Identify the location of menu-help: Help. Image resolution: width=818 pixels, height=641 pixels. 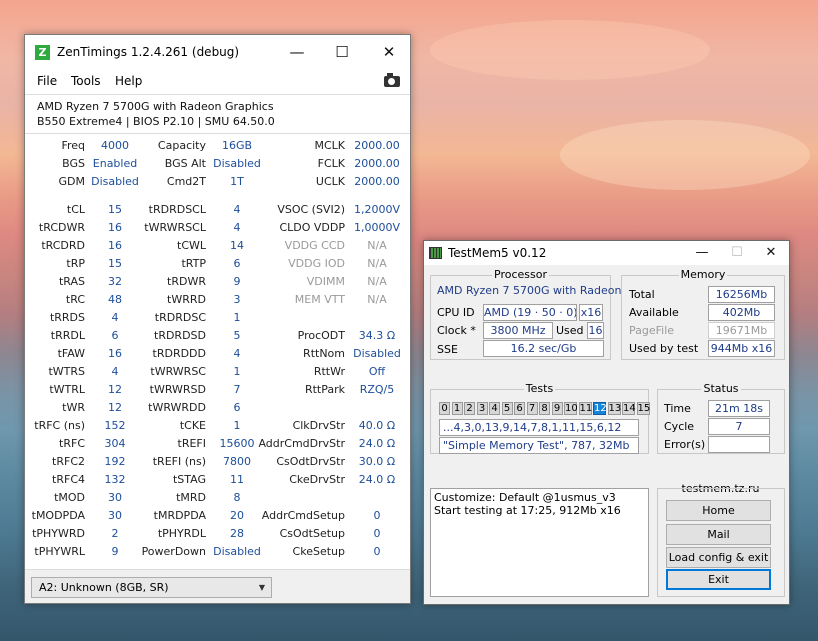
(128, 81).